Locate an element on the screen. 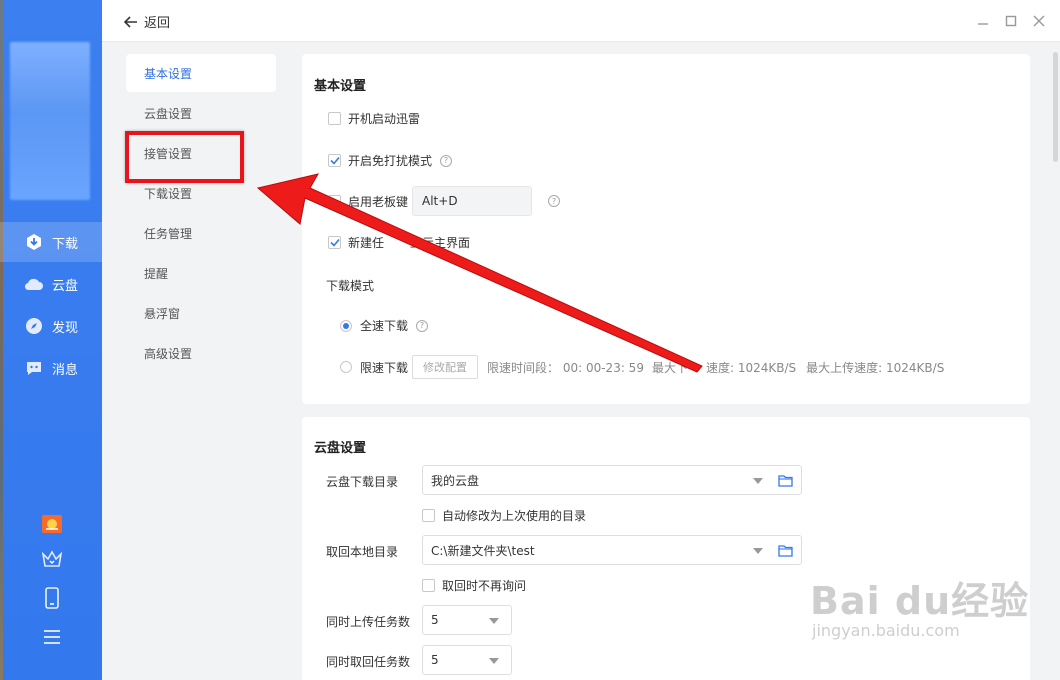  dnd-checkbox is located at coordinates (334, 160).